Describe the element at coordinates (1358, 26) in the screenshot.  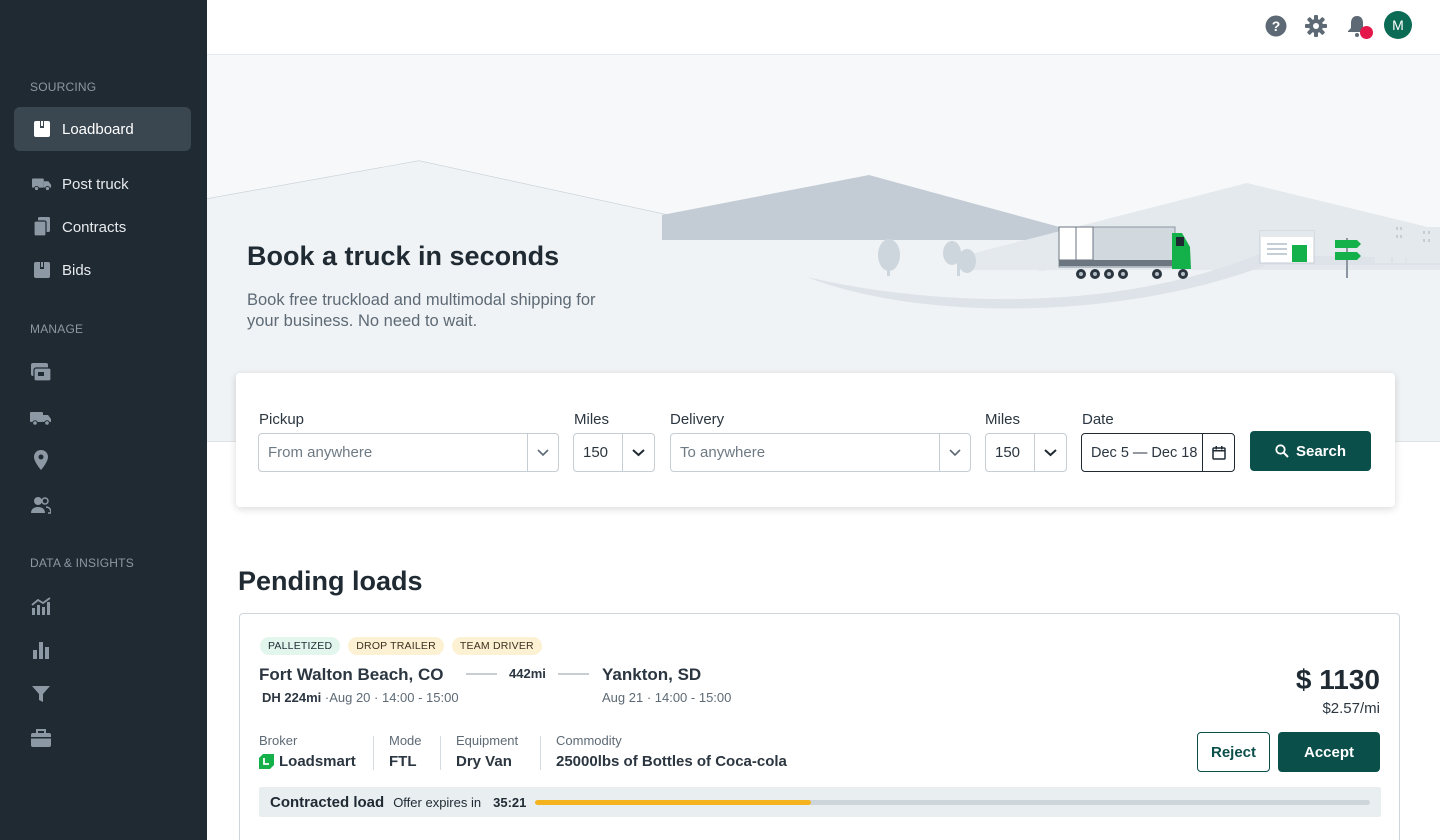
I see `bell-icon` at that location.